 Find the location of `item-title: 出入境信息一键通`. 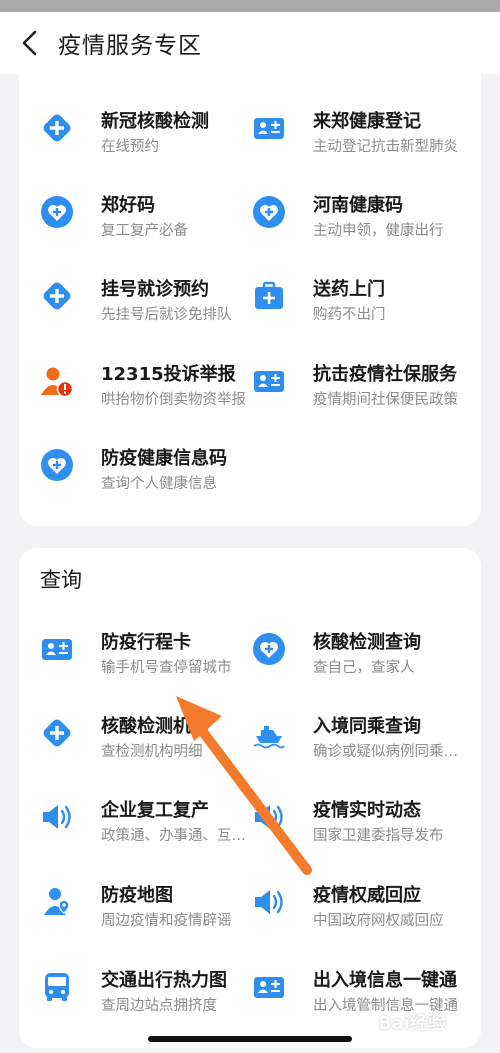

item-title: 出入境信息一键通 is located at coordinates (385, 980).